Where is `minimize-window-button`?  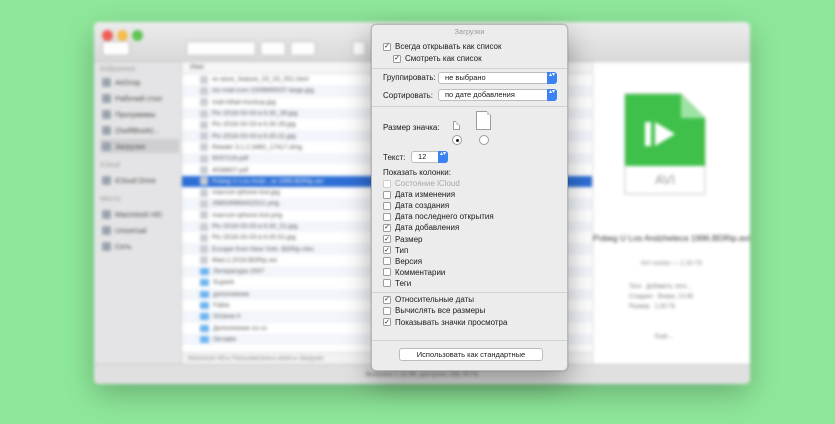
minimize-window-button is located at coordinates (122, 35).